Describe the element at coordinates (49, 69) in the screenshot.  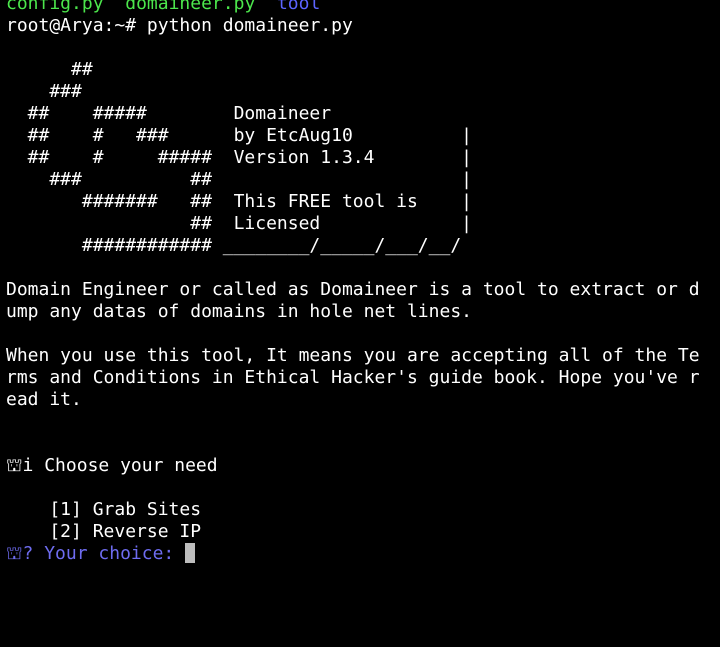
I see `banner-line: ##` at that location.